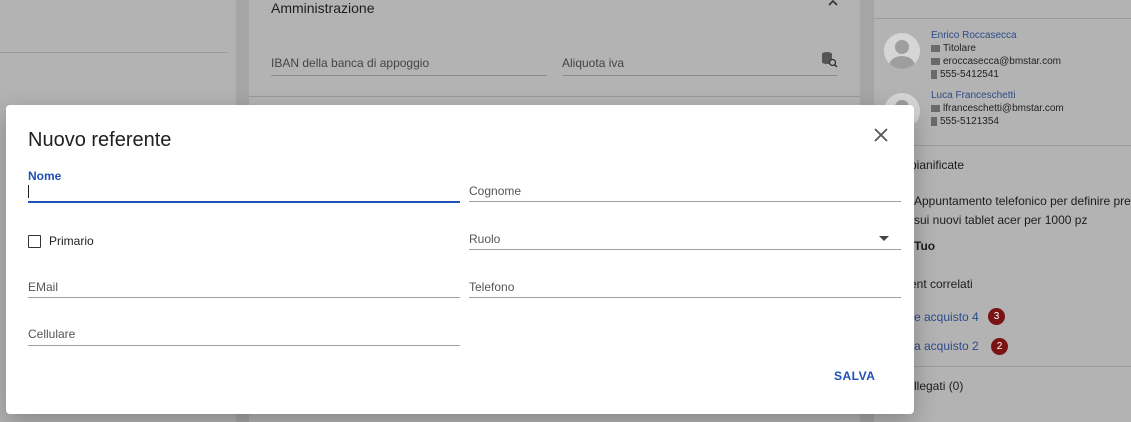 The width and height of the screenshot is (1131, 422). Describe the element at coordinates (946, 346) in the screenshot. I see `related-link: a acquisto 2` at that location.